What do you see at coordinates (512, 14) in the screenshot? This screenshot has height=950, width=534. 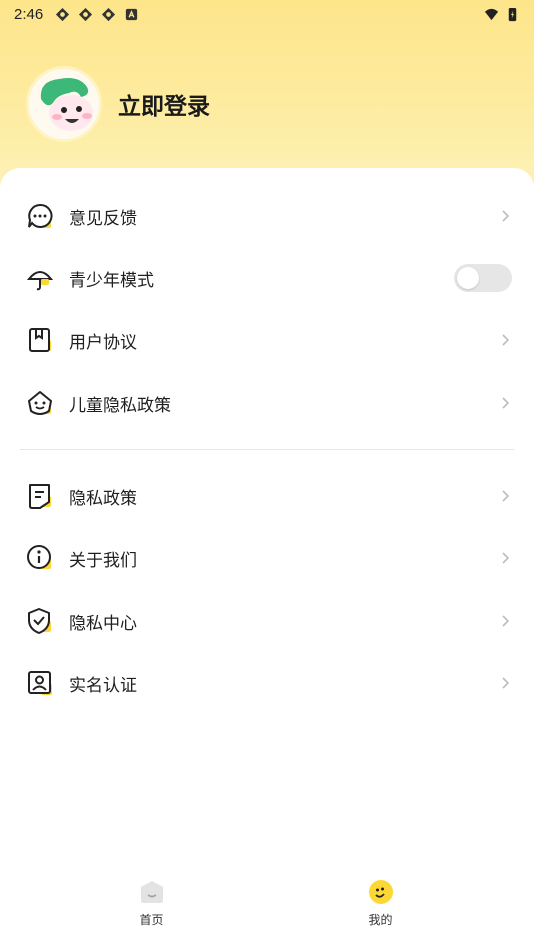 I see `battery-icon` at bounding box center [512, 14].